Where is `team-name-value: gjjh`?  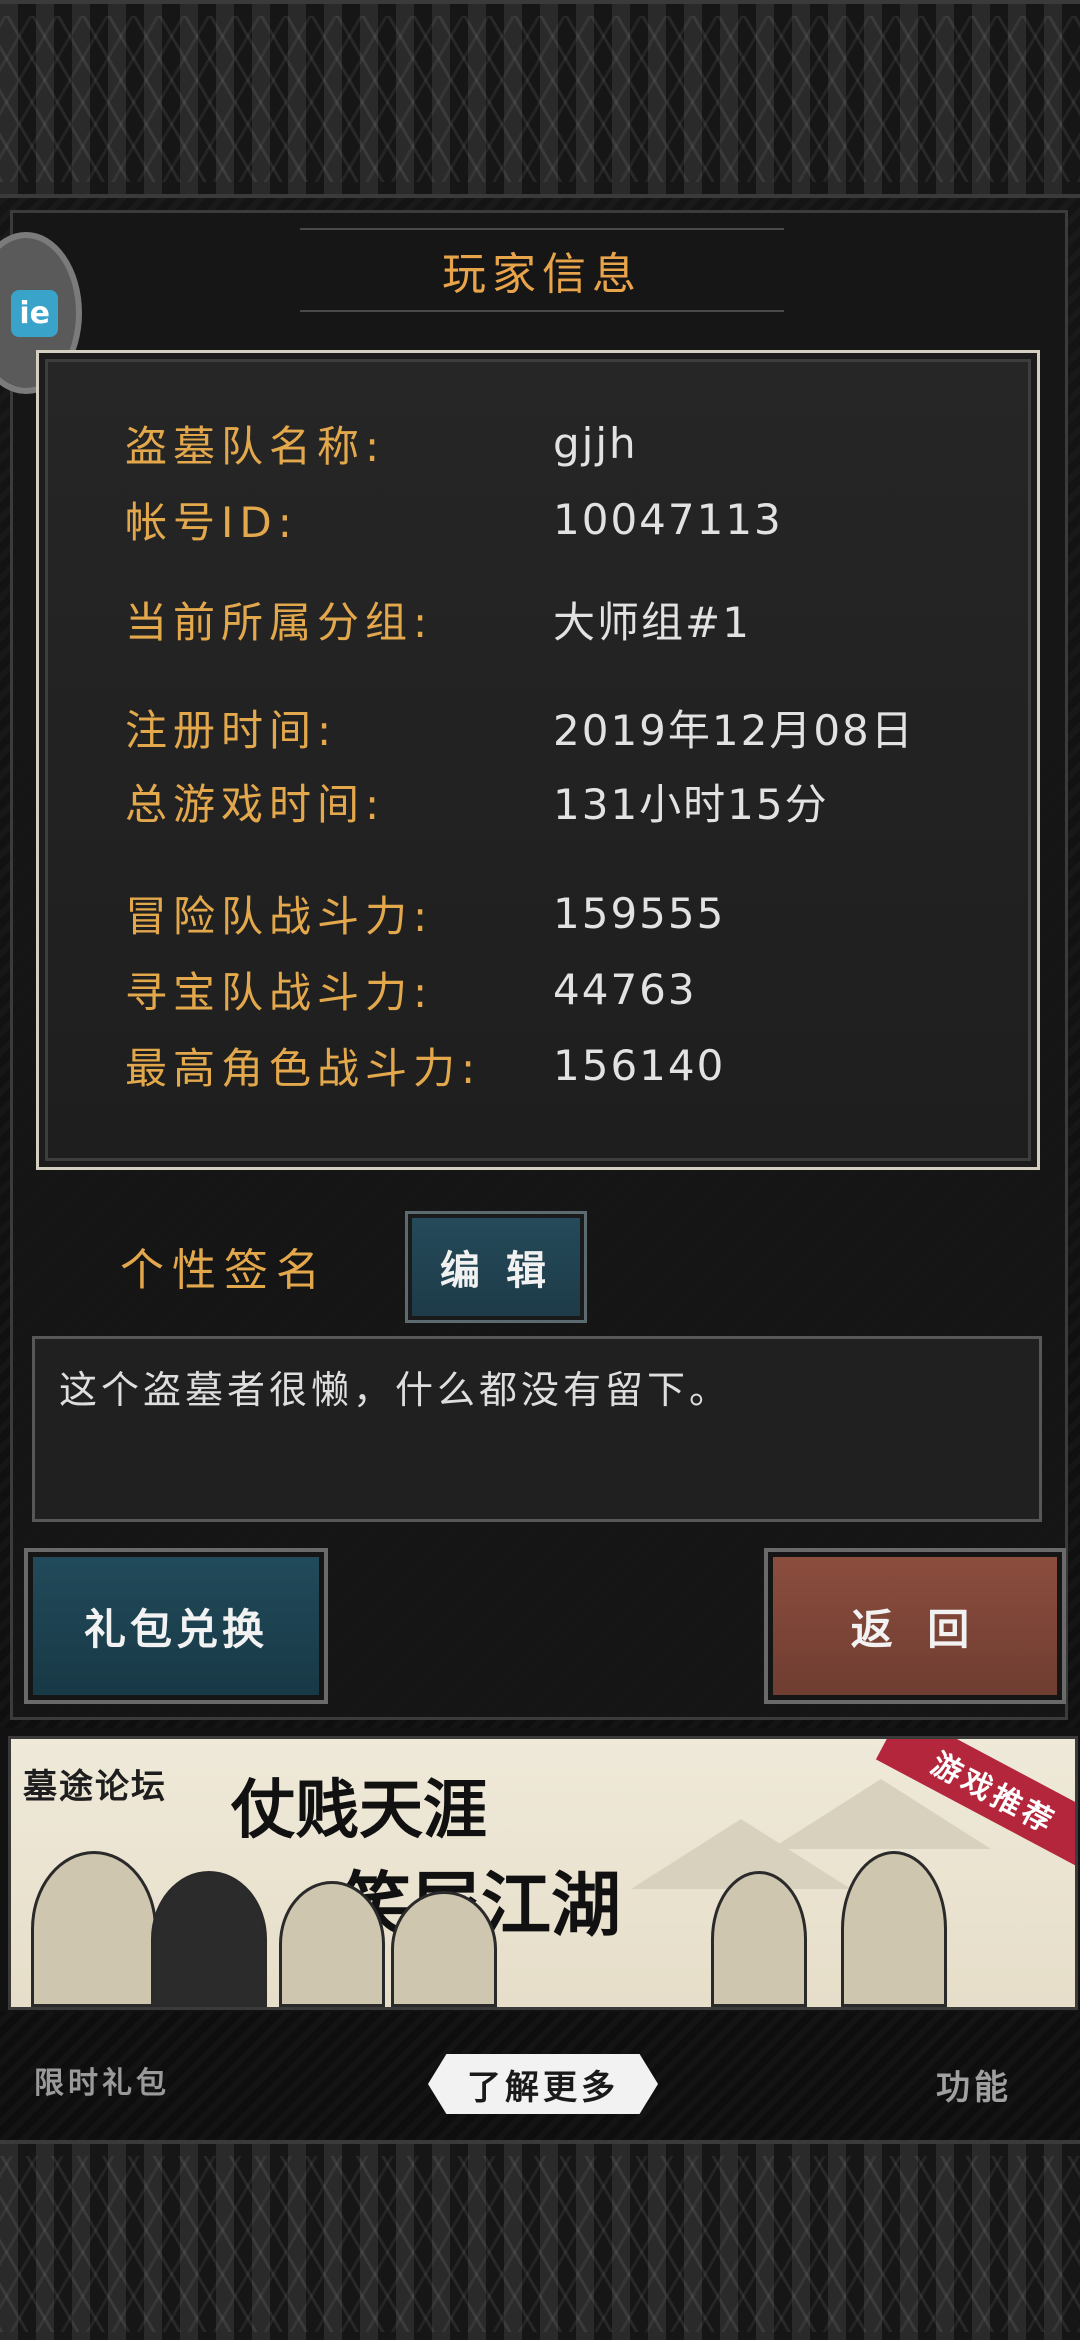 team-name-value: gjjh is located at coordinates (595, 443).